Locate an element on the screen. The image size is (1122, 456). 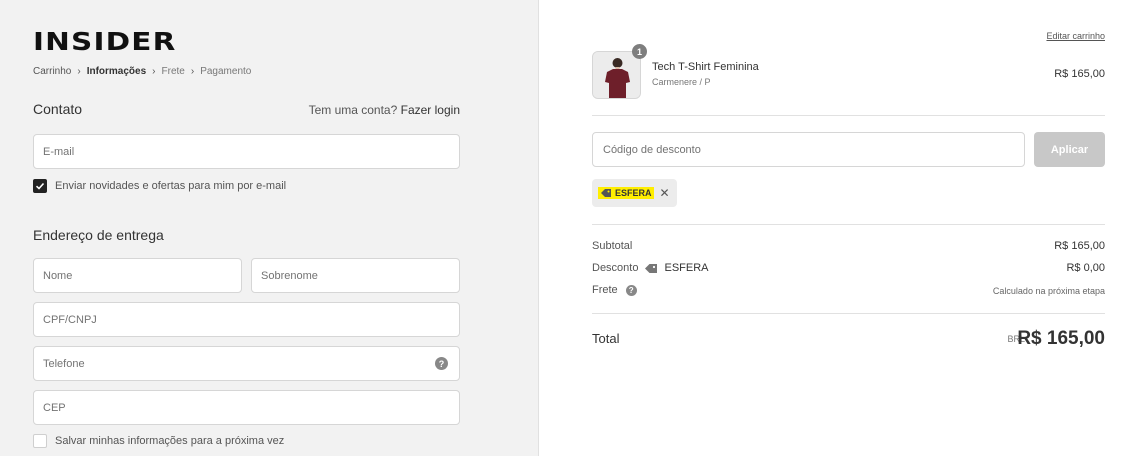
checkmark-icon is located at coordinates (40, 186).